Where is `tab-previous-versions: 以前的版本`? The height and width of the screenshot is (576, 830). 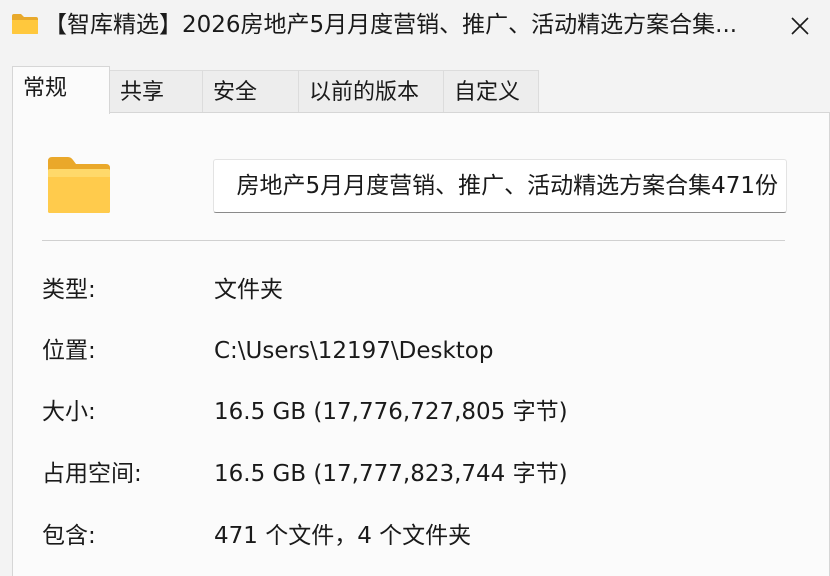 tab-previous-versions: 以前的版本 is located at coordinates (371, 92).